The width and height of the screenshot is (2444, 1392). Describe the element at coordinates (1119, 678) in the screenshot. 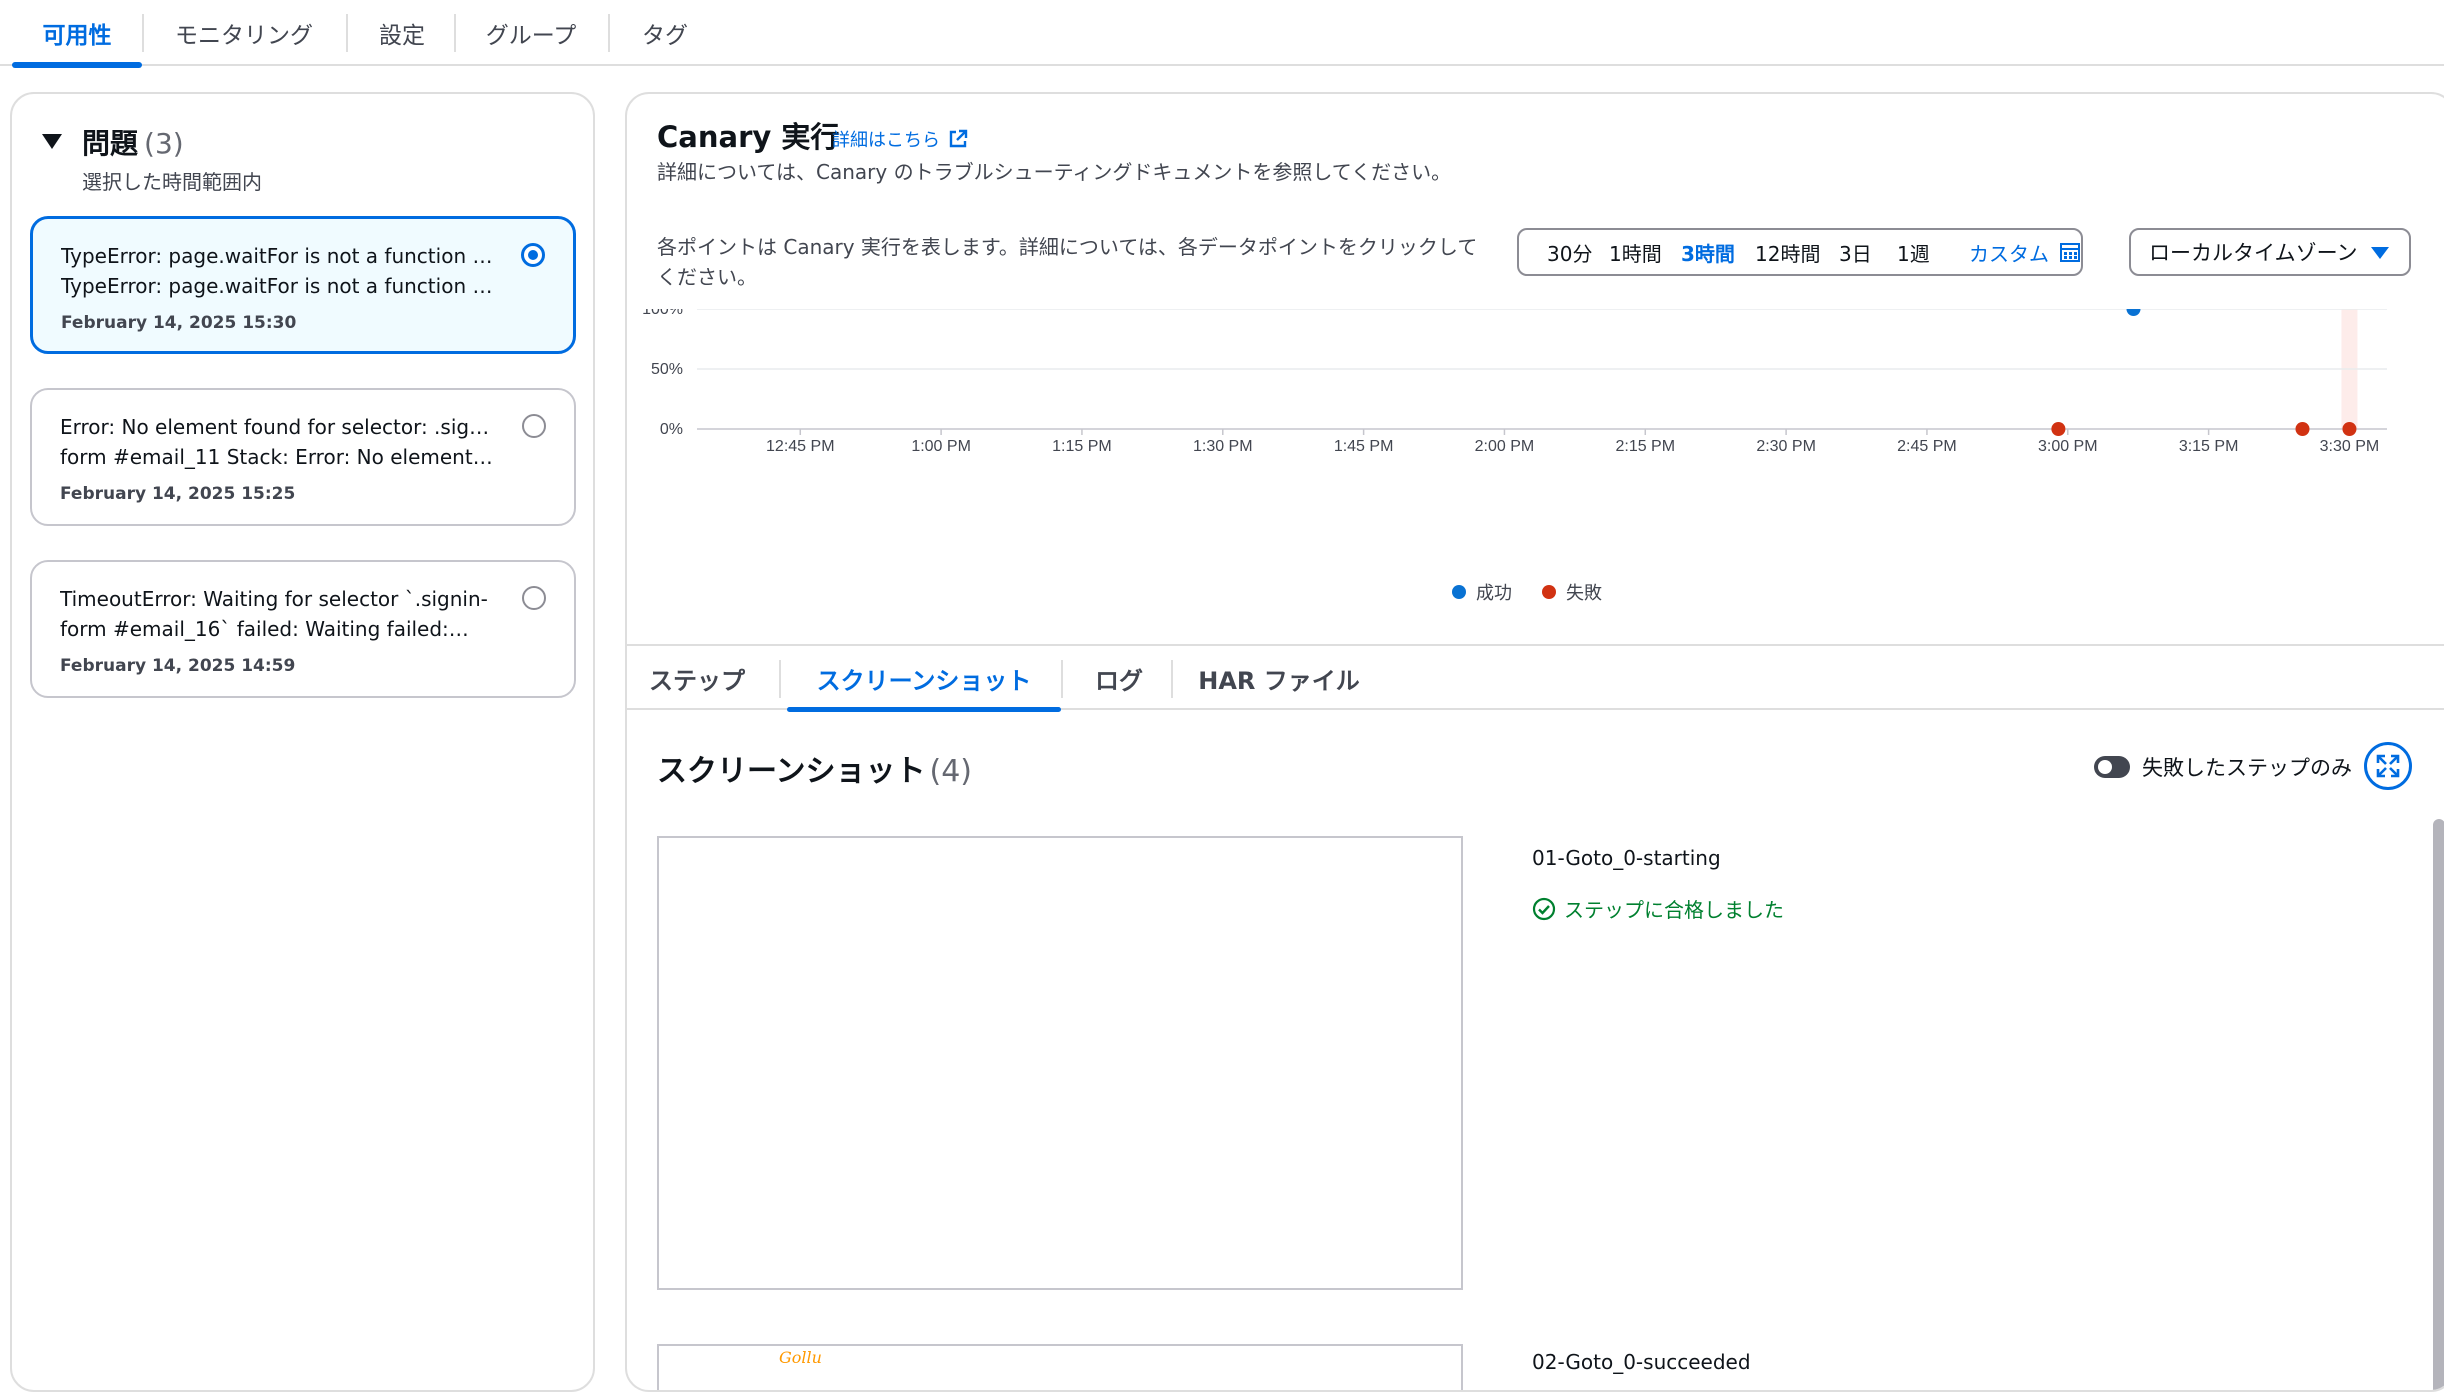

I see `tab-logs: ログ` at that location.